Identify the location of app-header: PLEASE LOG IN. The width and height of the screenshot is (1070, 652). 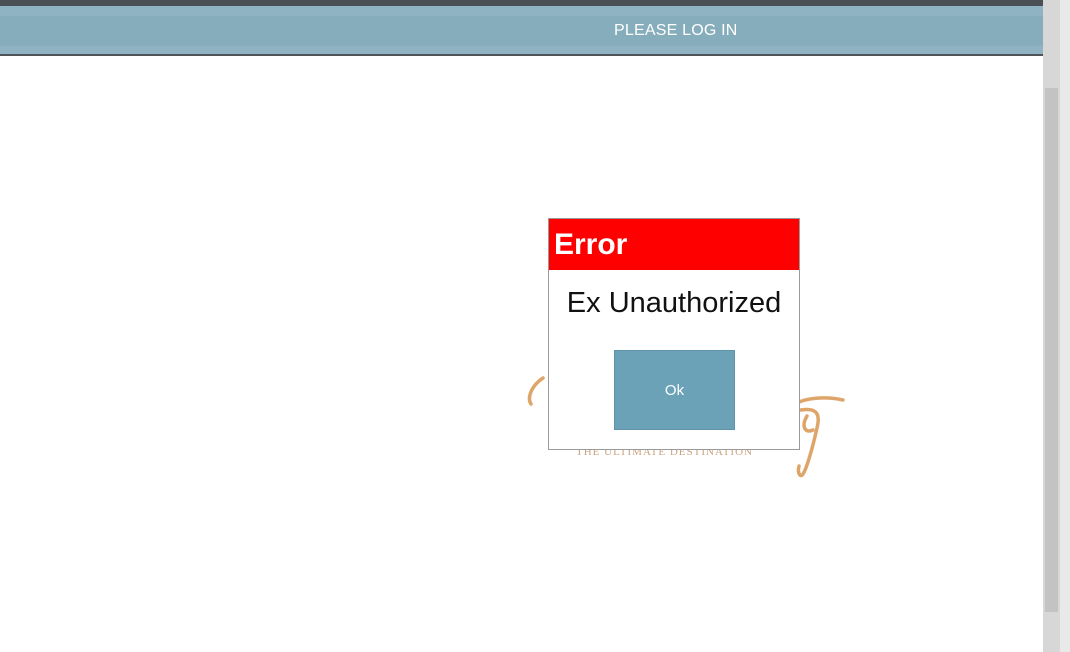
(521, 31).